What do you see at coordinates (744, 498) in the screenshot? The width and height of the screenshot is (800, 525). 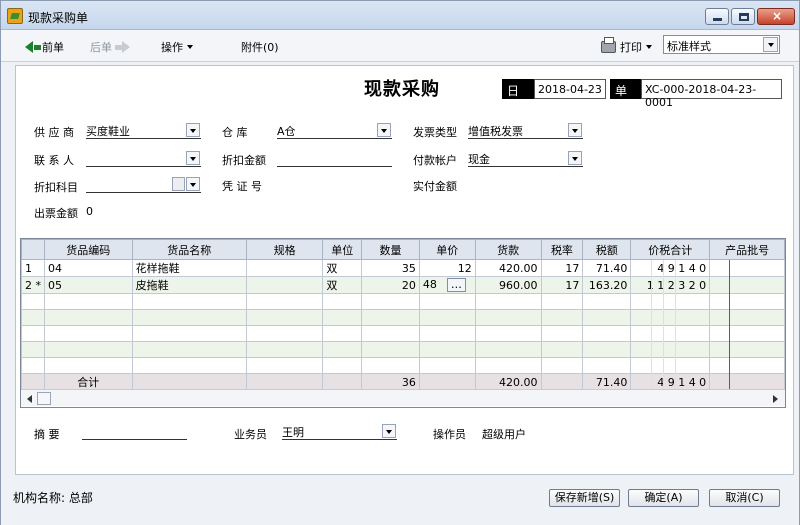 I see `cancel-button: 取消(C)` at bounding box center [744, 498].